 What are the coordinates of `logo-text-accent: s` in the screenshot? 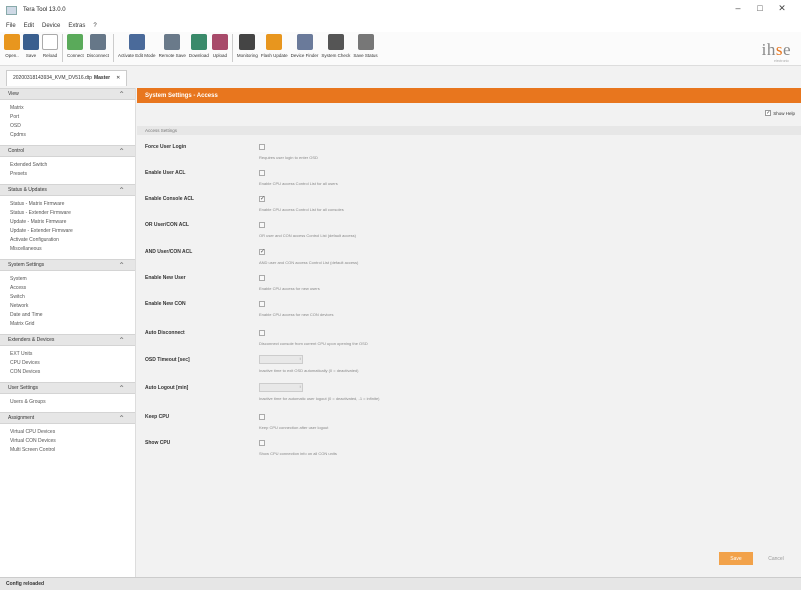 It's located at (779, 49).